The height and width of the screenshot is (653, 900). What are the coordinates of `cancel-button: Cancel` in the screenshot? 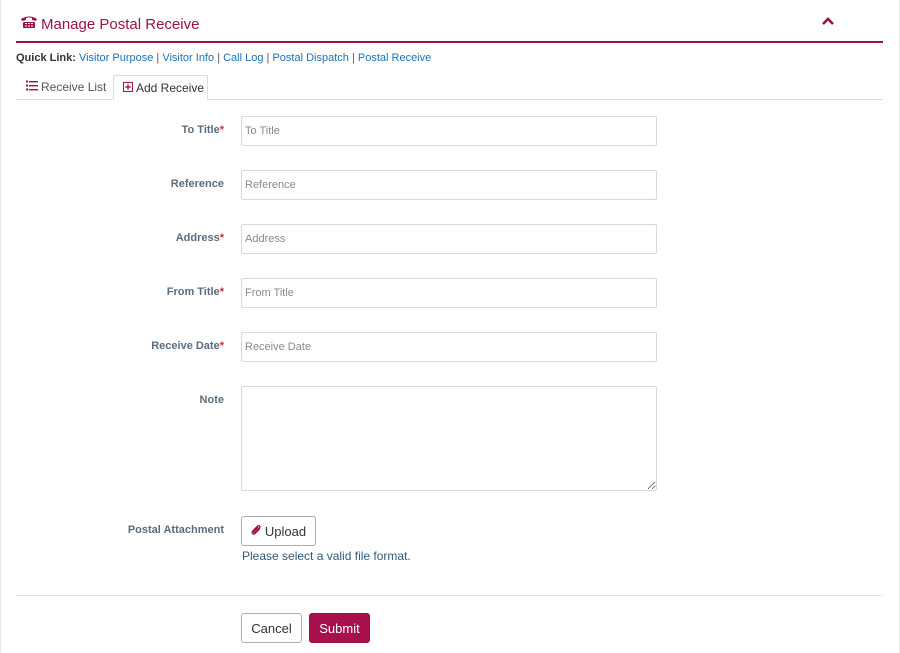 It's located at (271, 628).